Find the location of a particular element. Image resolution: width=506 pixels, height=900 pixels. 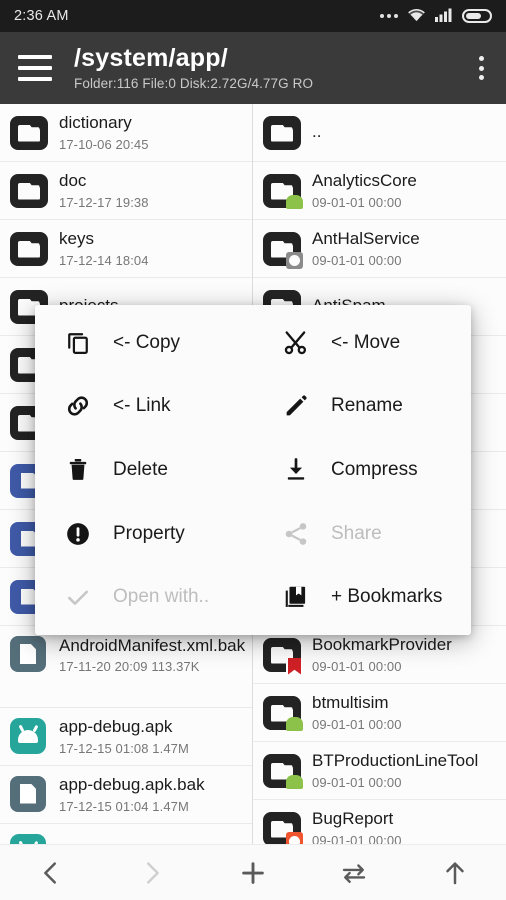

menu-item-label: <- Link is located at coordinates (142, 406).